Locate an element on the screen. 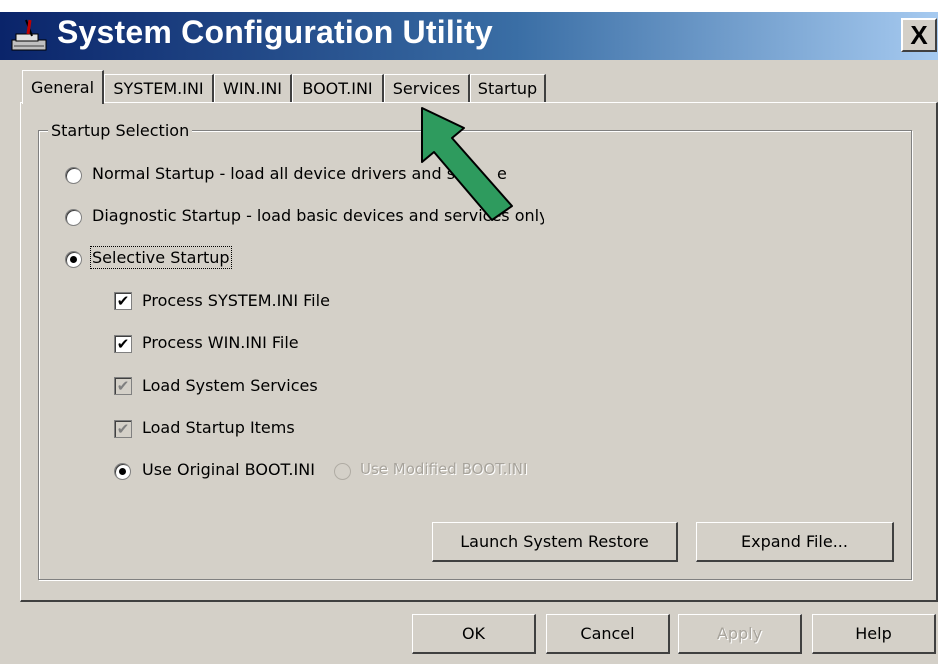 The image size is (938, 664). tab-startup-label: Startup is located at coordinates (507, 88).